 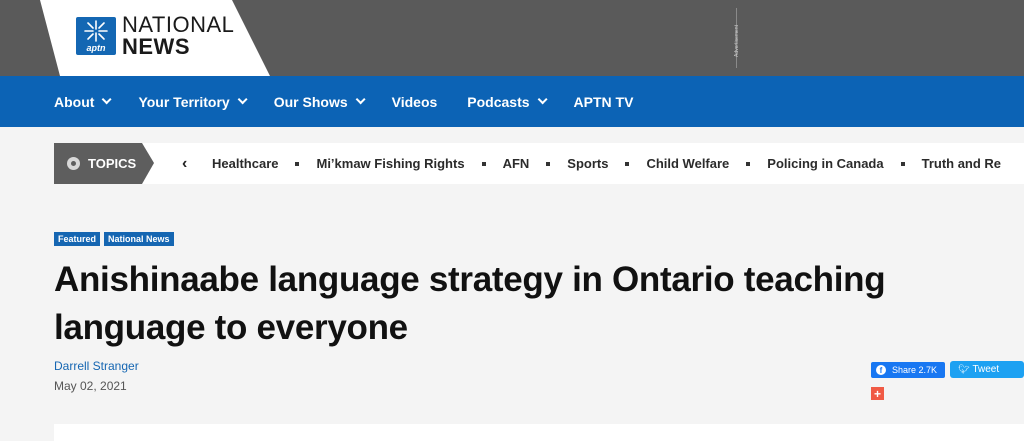 What do you see at coordinates (687, 163) in the screenshot?
I see `topic-link-child-welfare: Child Welfare` at bounding box center [687, 163].